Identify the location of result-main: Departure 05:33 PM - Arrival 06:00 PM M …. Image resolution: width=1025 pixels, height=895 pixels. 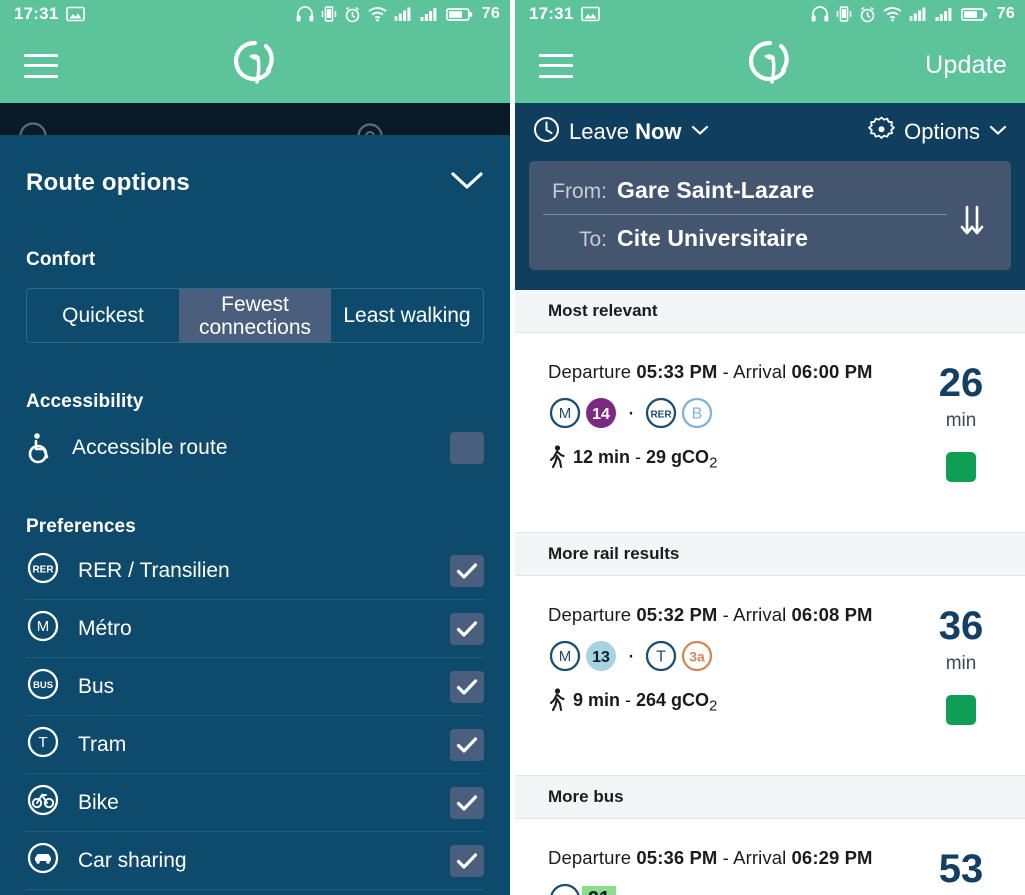
(731, 434).